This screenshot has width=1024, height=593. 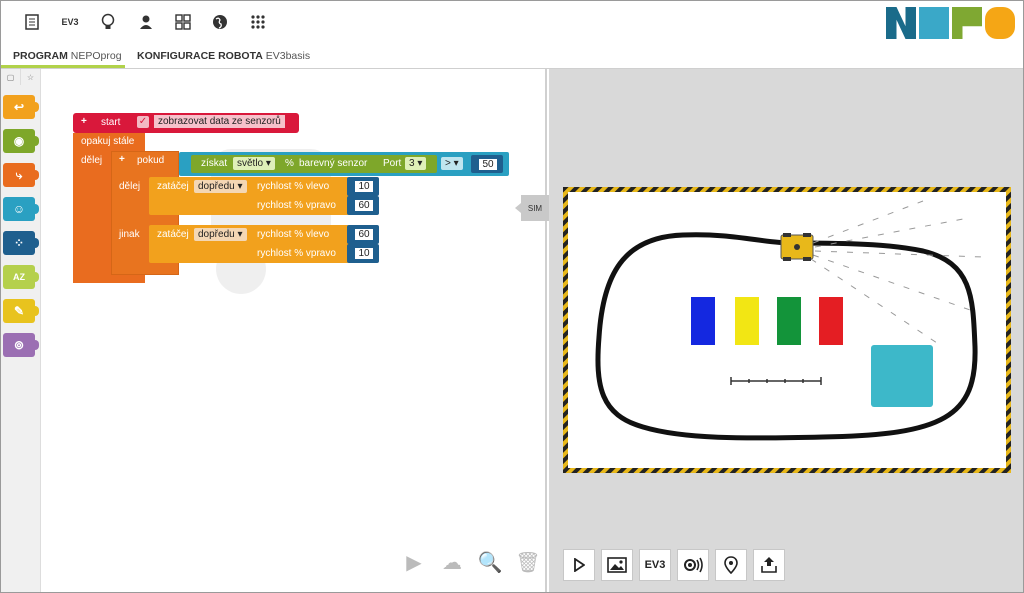 I want to click on if-plus-icon: +, so click(x=122, y=159).